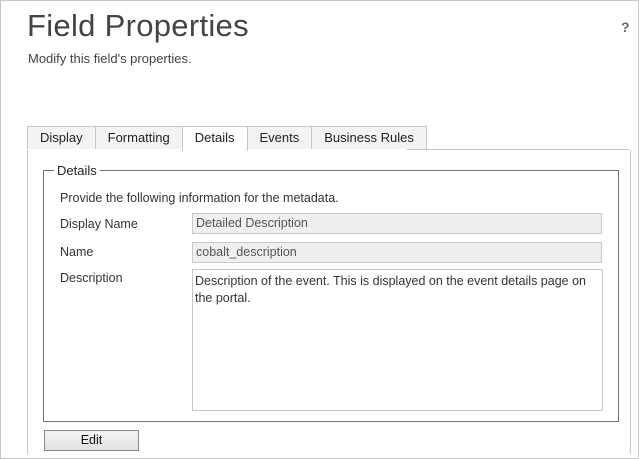 The width and height of the screenshot is (639, 459). Describe the element at coordinates (138, 137) in the screenshot. I see `tab-formatting: Formatting` at that location.